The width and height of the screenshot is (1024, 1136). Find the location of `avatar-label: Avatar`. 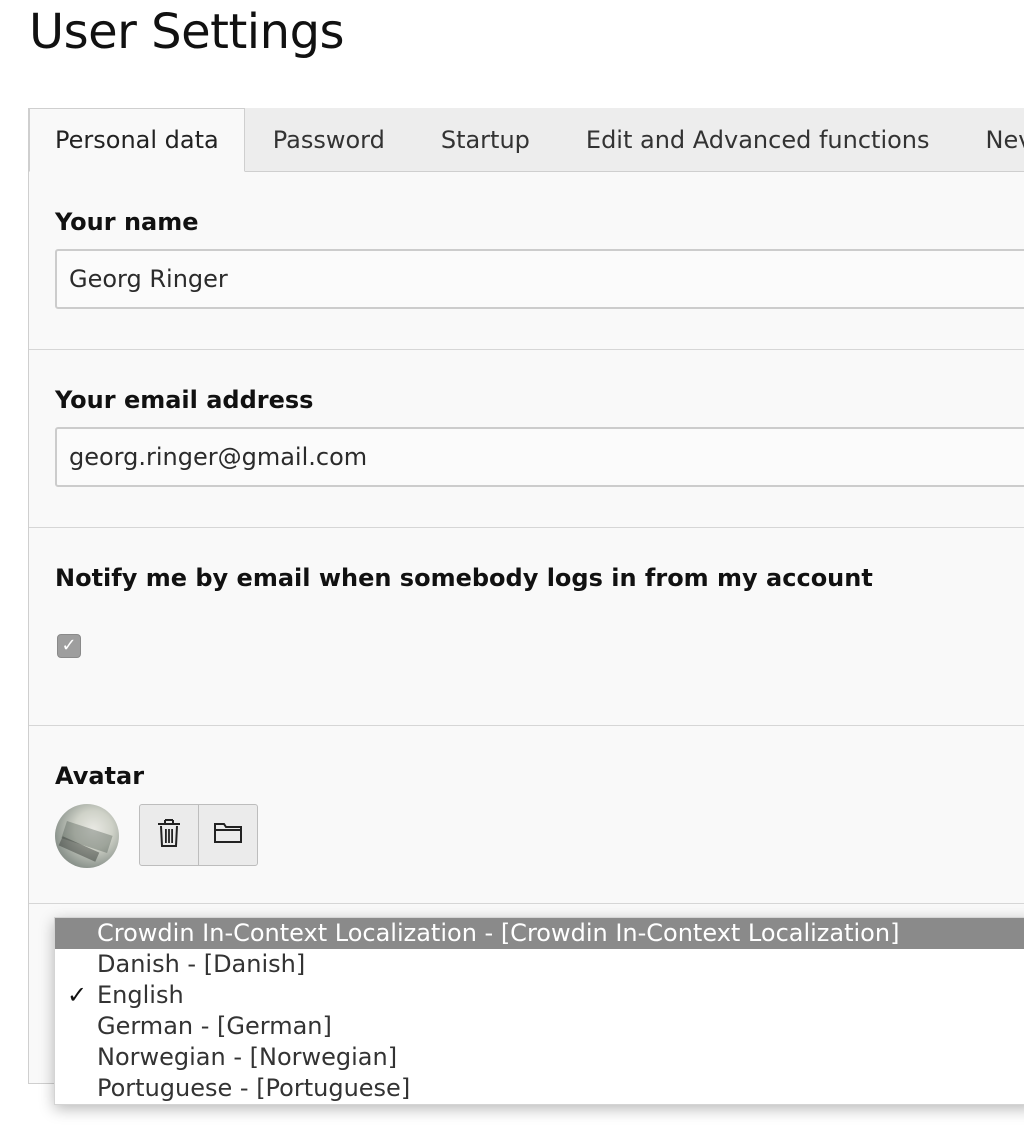

avatar-label: Avatar is located at coordinates (100, 776).